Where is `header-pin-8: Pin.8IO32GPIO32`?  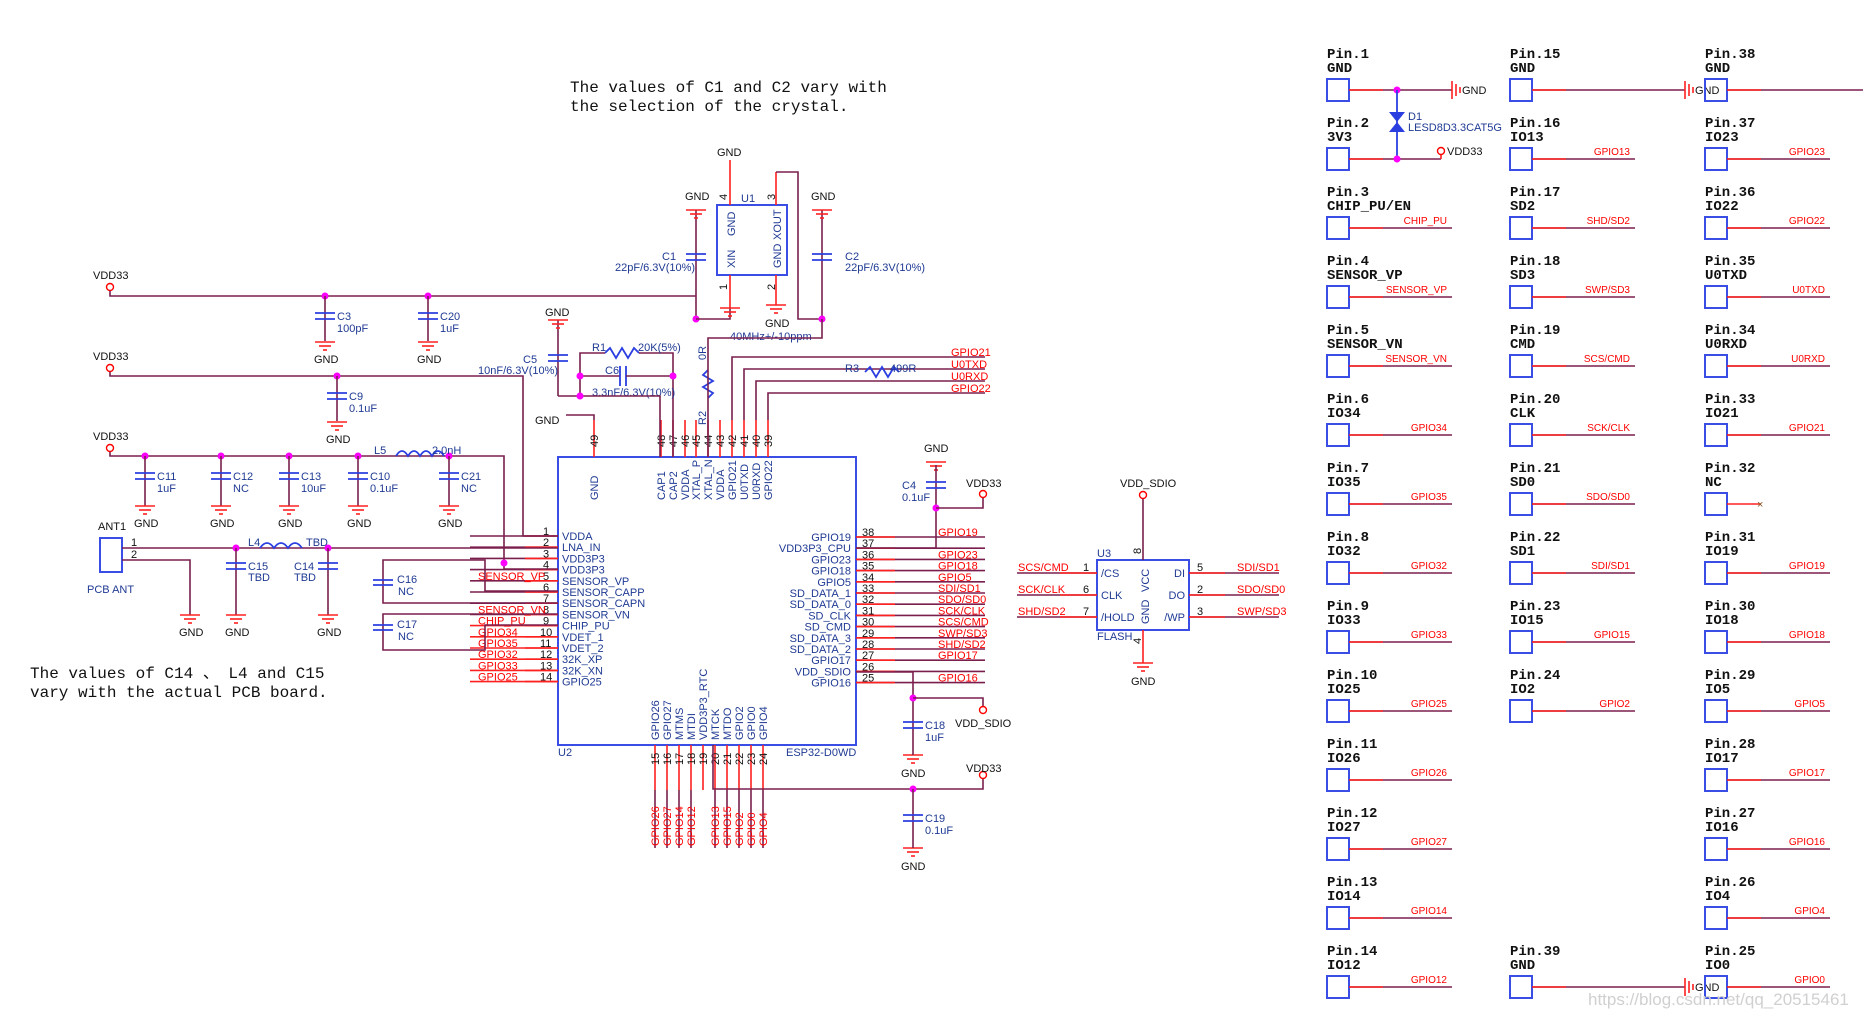 header-pin-8: Pin.8IO32GPIO32 is located at coordinates (1389, 557).